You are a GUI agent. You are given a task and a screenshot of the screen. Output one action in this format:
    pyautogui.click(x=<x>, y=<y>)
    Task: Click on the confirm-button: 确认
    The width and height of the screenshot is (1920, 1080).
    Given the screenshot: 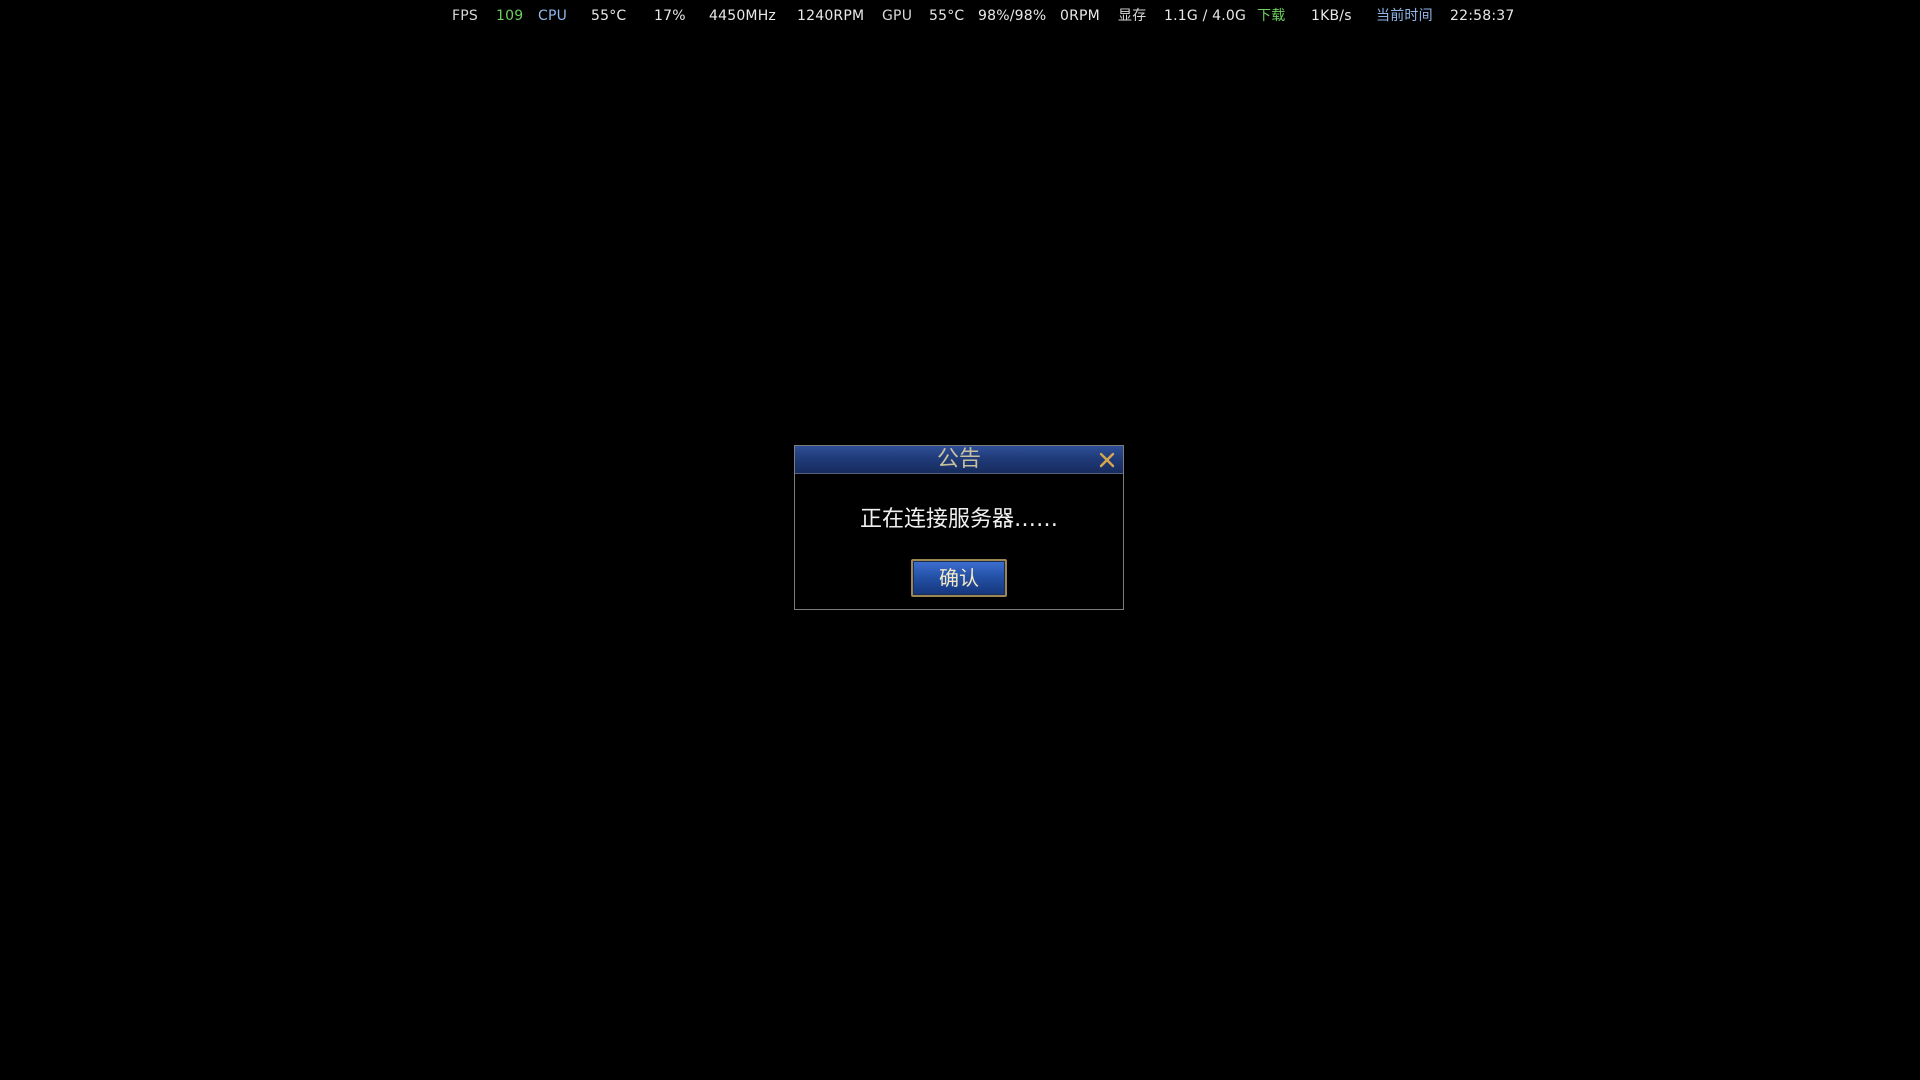 What is the action you would take?
    pyautogui.click(x=959, y=578)
    